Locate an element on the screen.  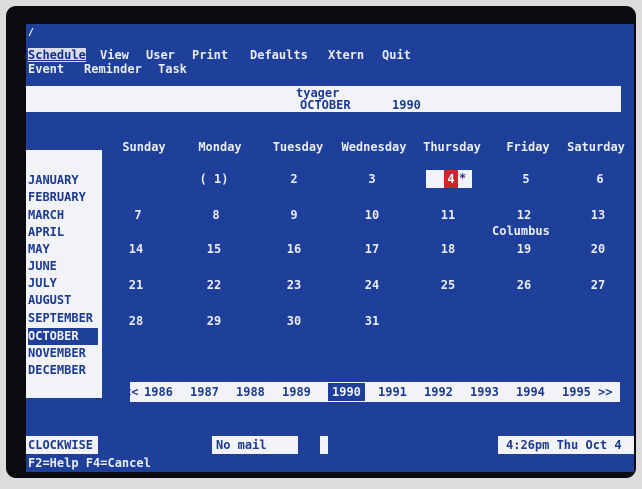
day-cell: 20 is located at coordinates (598, 249).